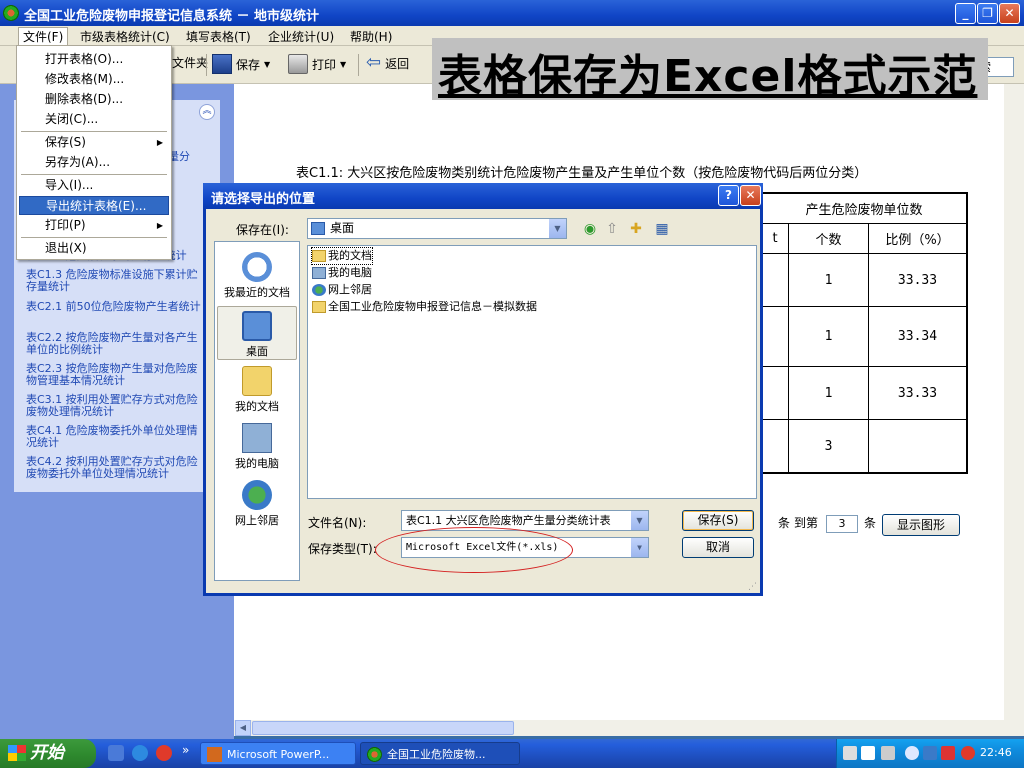 The width and height of the screenshot is (1024, 768). Describe the element at coordinates (912, 753) in the screenshot. I see `chevron-left-icon` at that location.